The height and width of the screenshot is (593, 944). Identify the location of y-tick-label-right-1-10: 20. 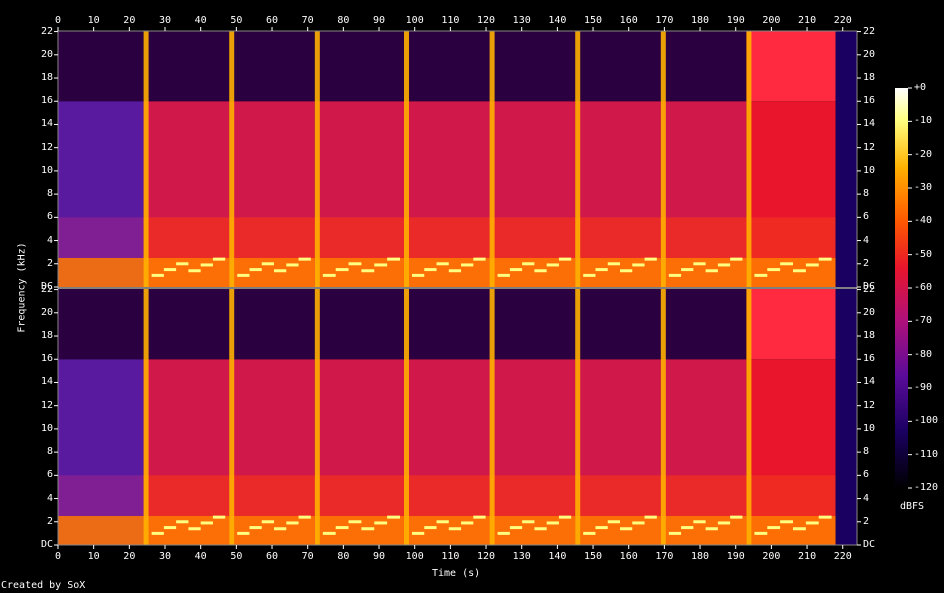
(869, 312).